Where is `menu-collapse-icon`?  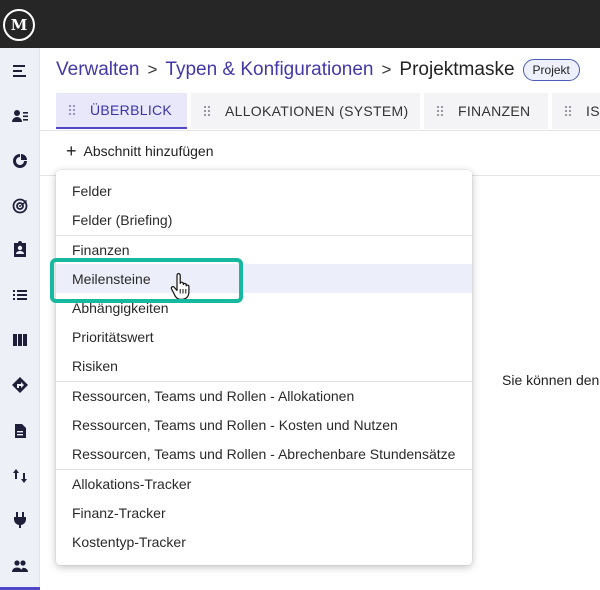
menu-collapse-icon is located at coordinates (20, 71).